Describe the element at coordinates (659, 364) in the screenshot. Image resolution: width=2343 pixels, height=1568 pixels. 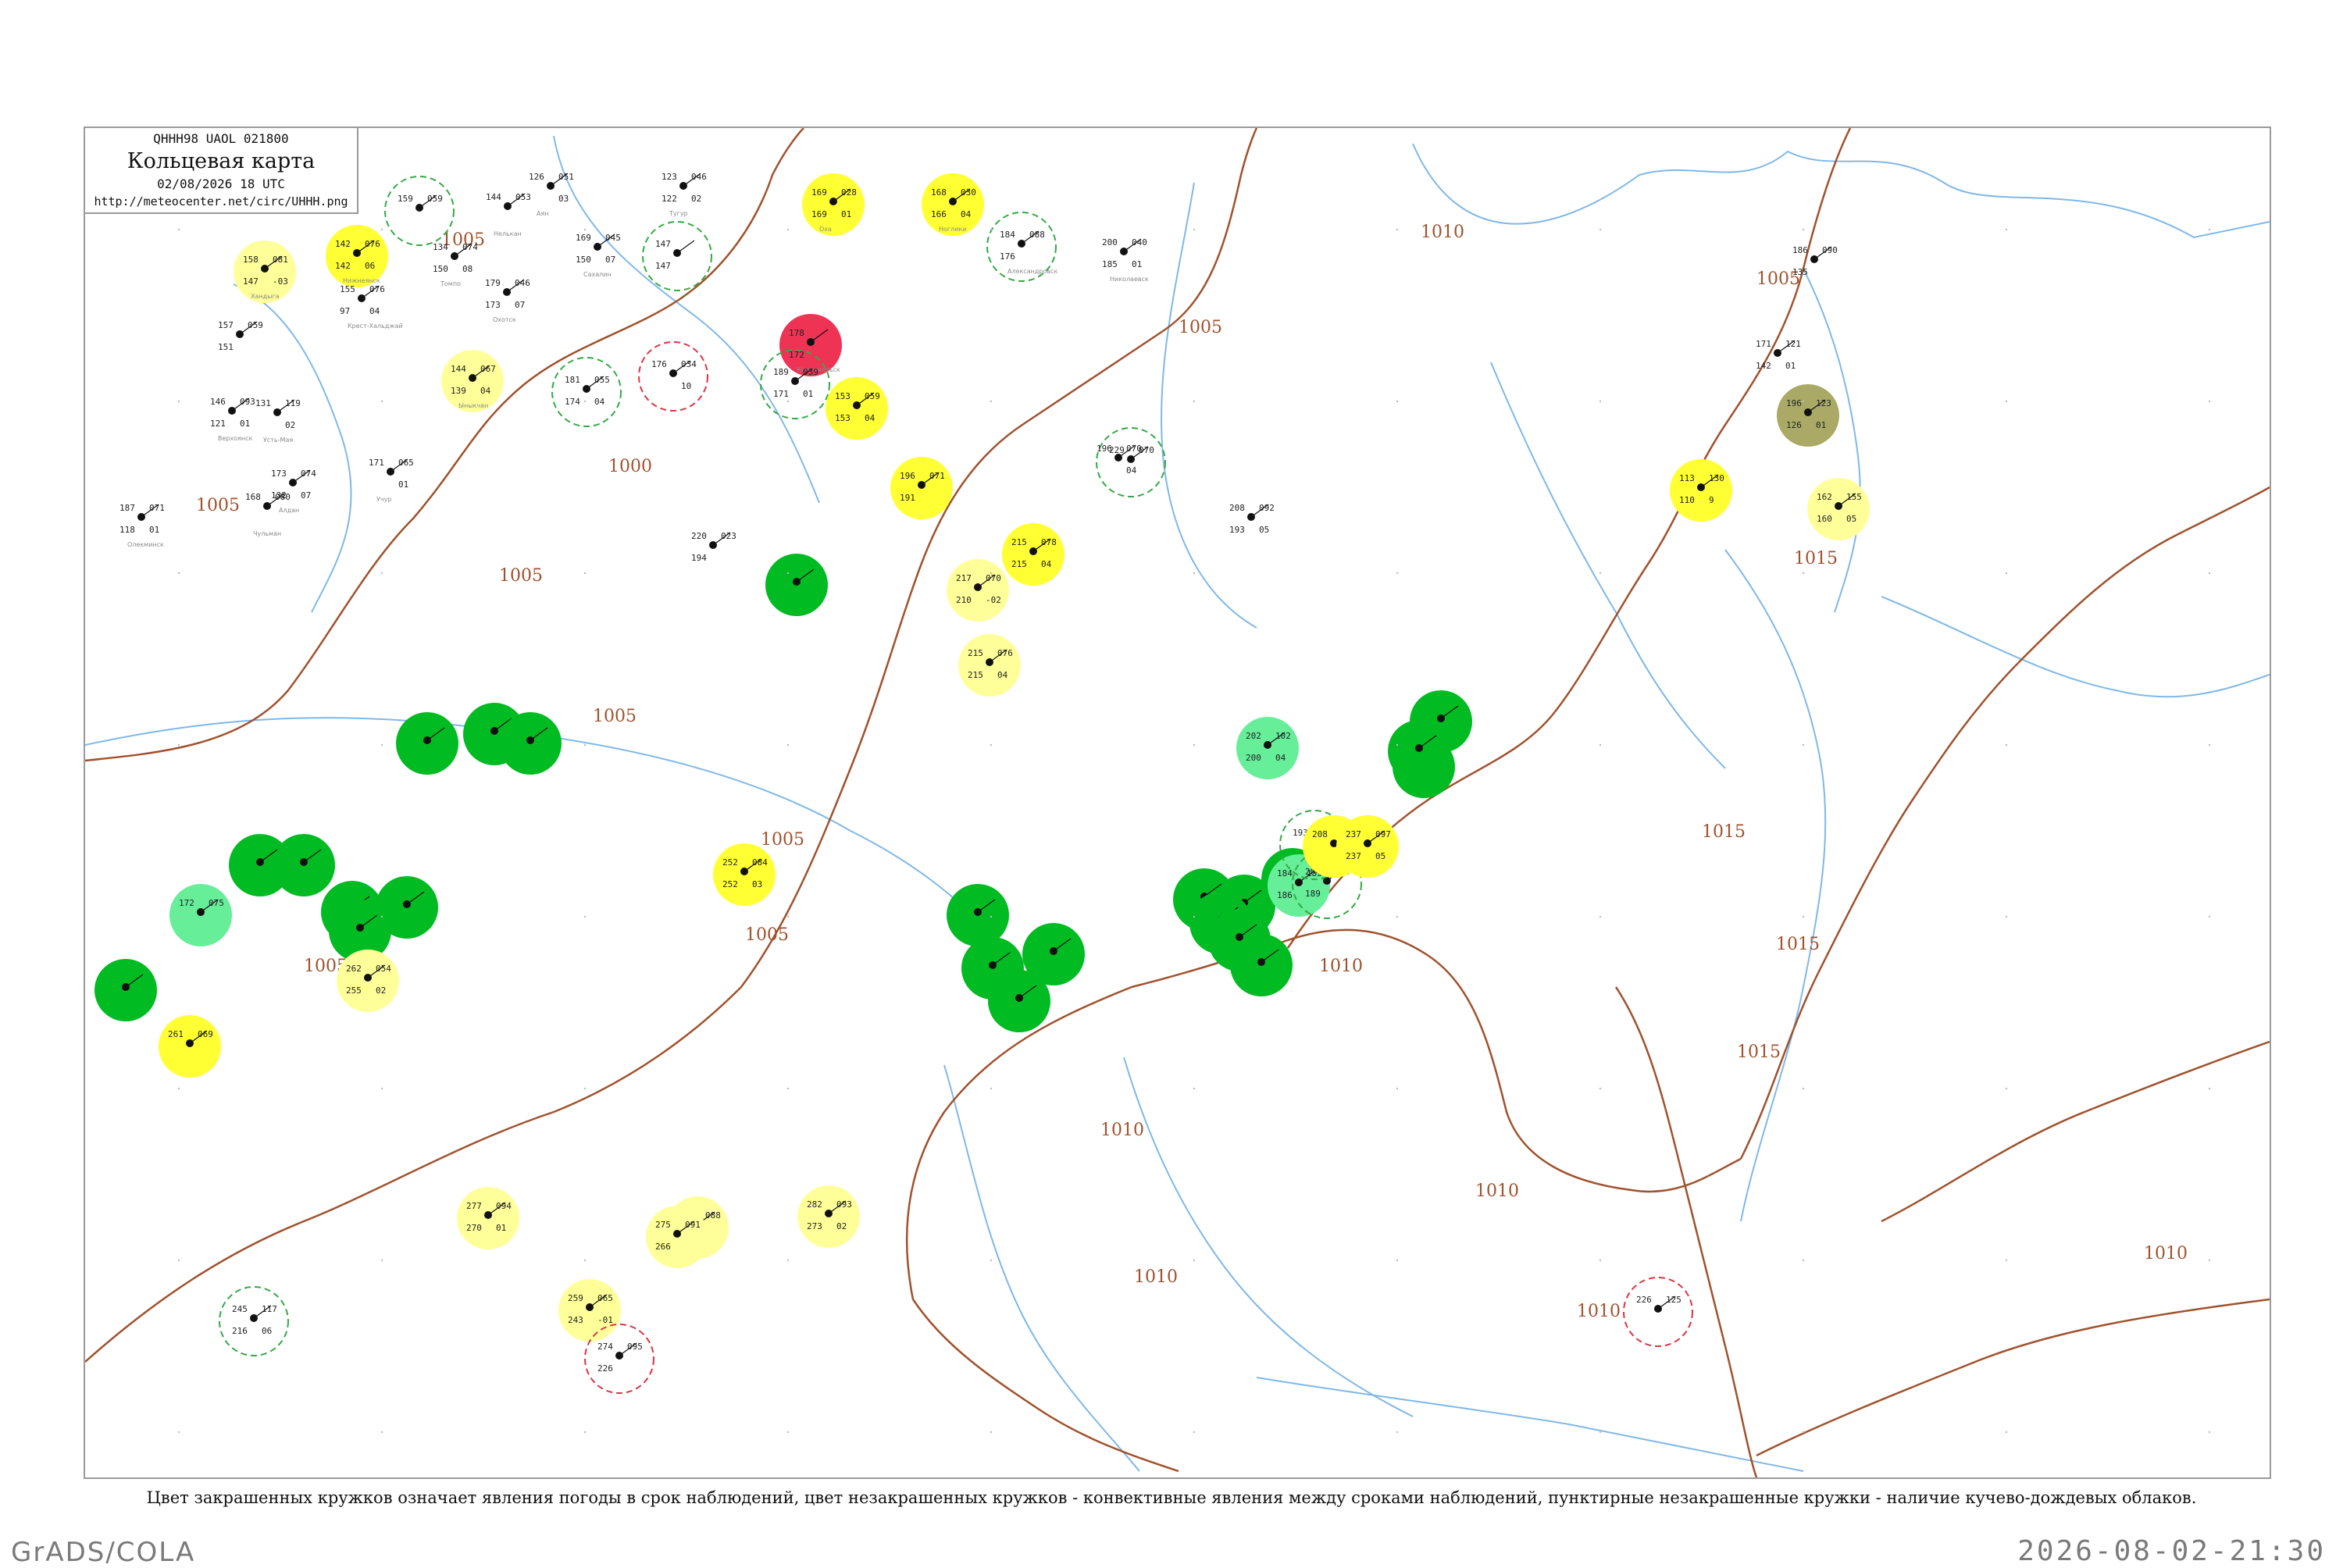
I see `air-temperature: 176` at that location.